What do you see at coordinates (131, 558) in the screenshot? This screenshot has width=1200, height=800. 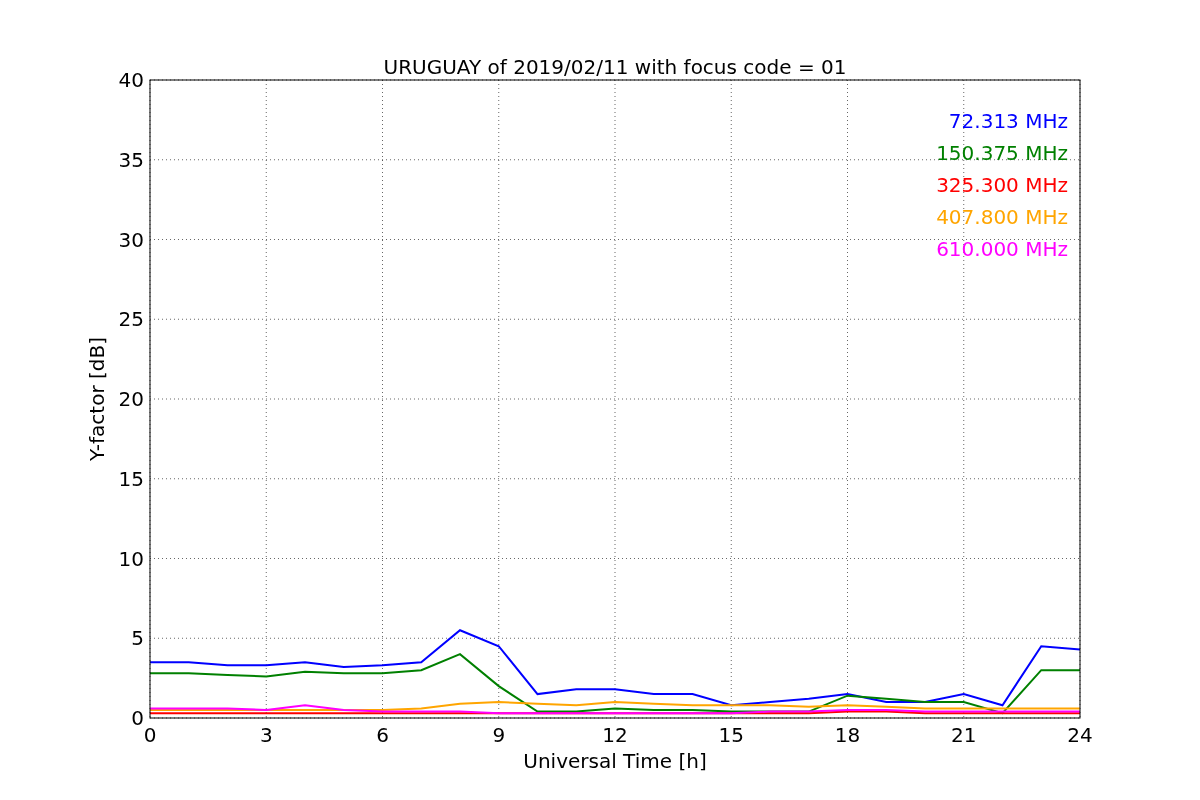 I see `y-tick-label: 10` at bounding box center [131, 558].